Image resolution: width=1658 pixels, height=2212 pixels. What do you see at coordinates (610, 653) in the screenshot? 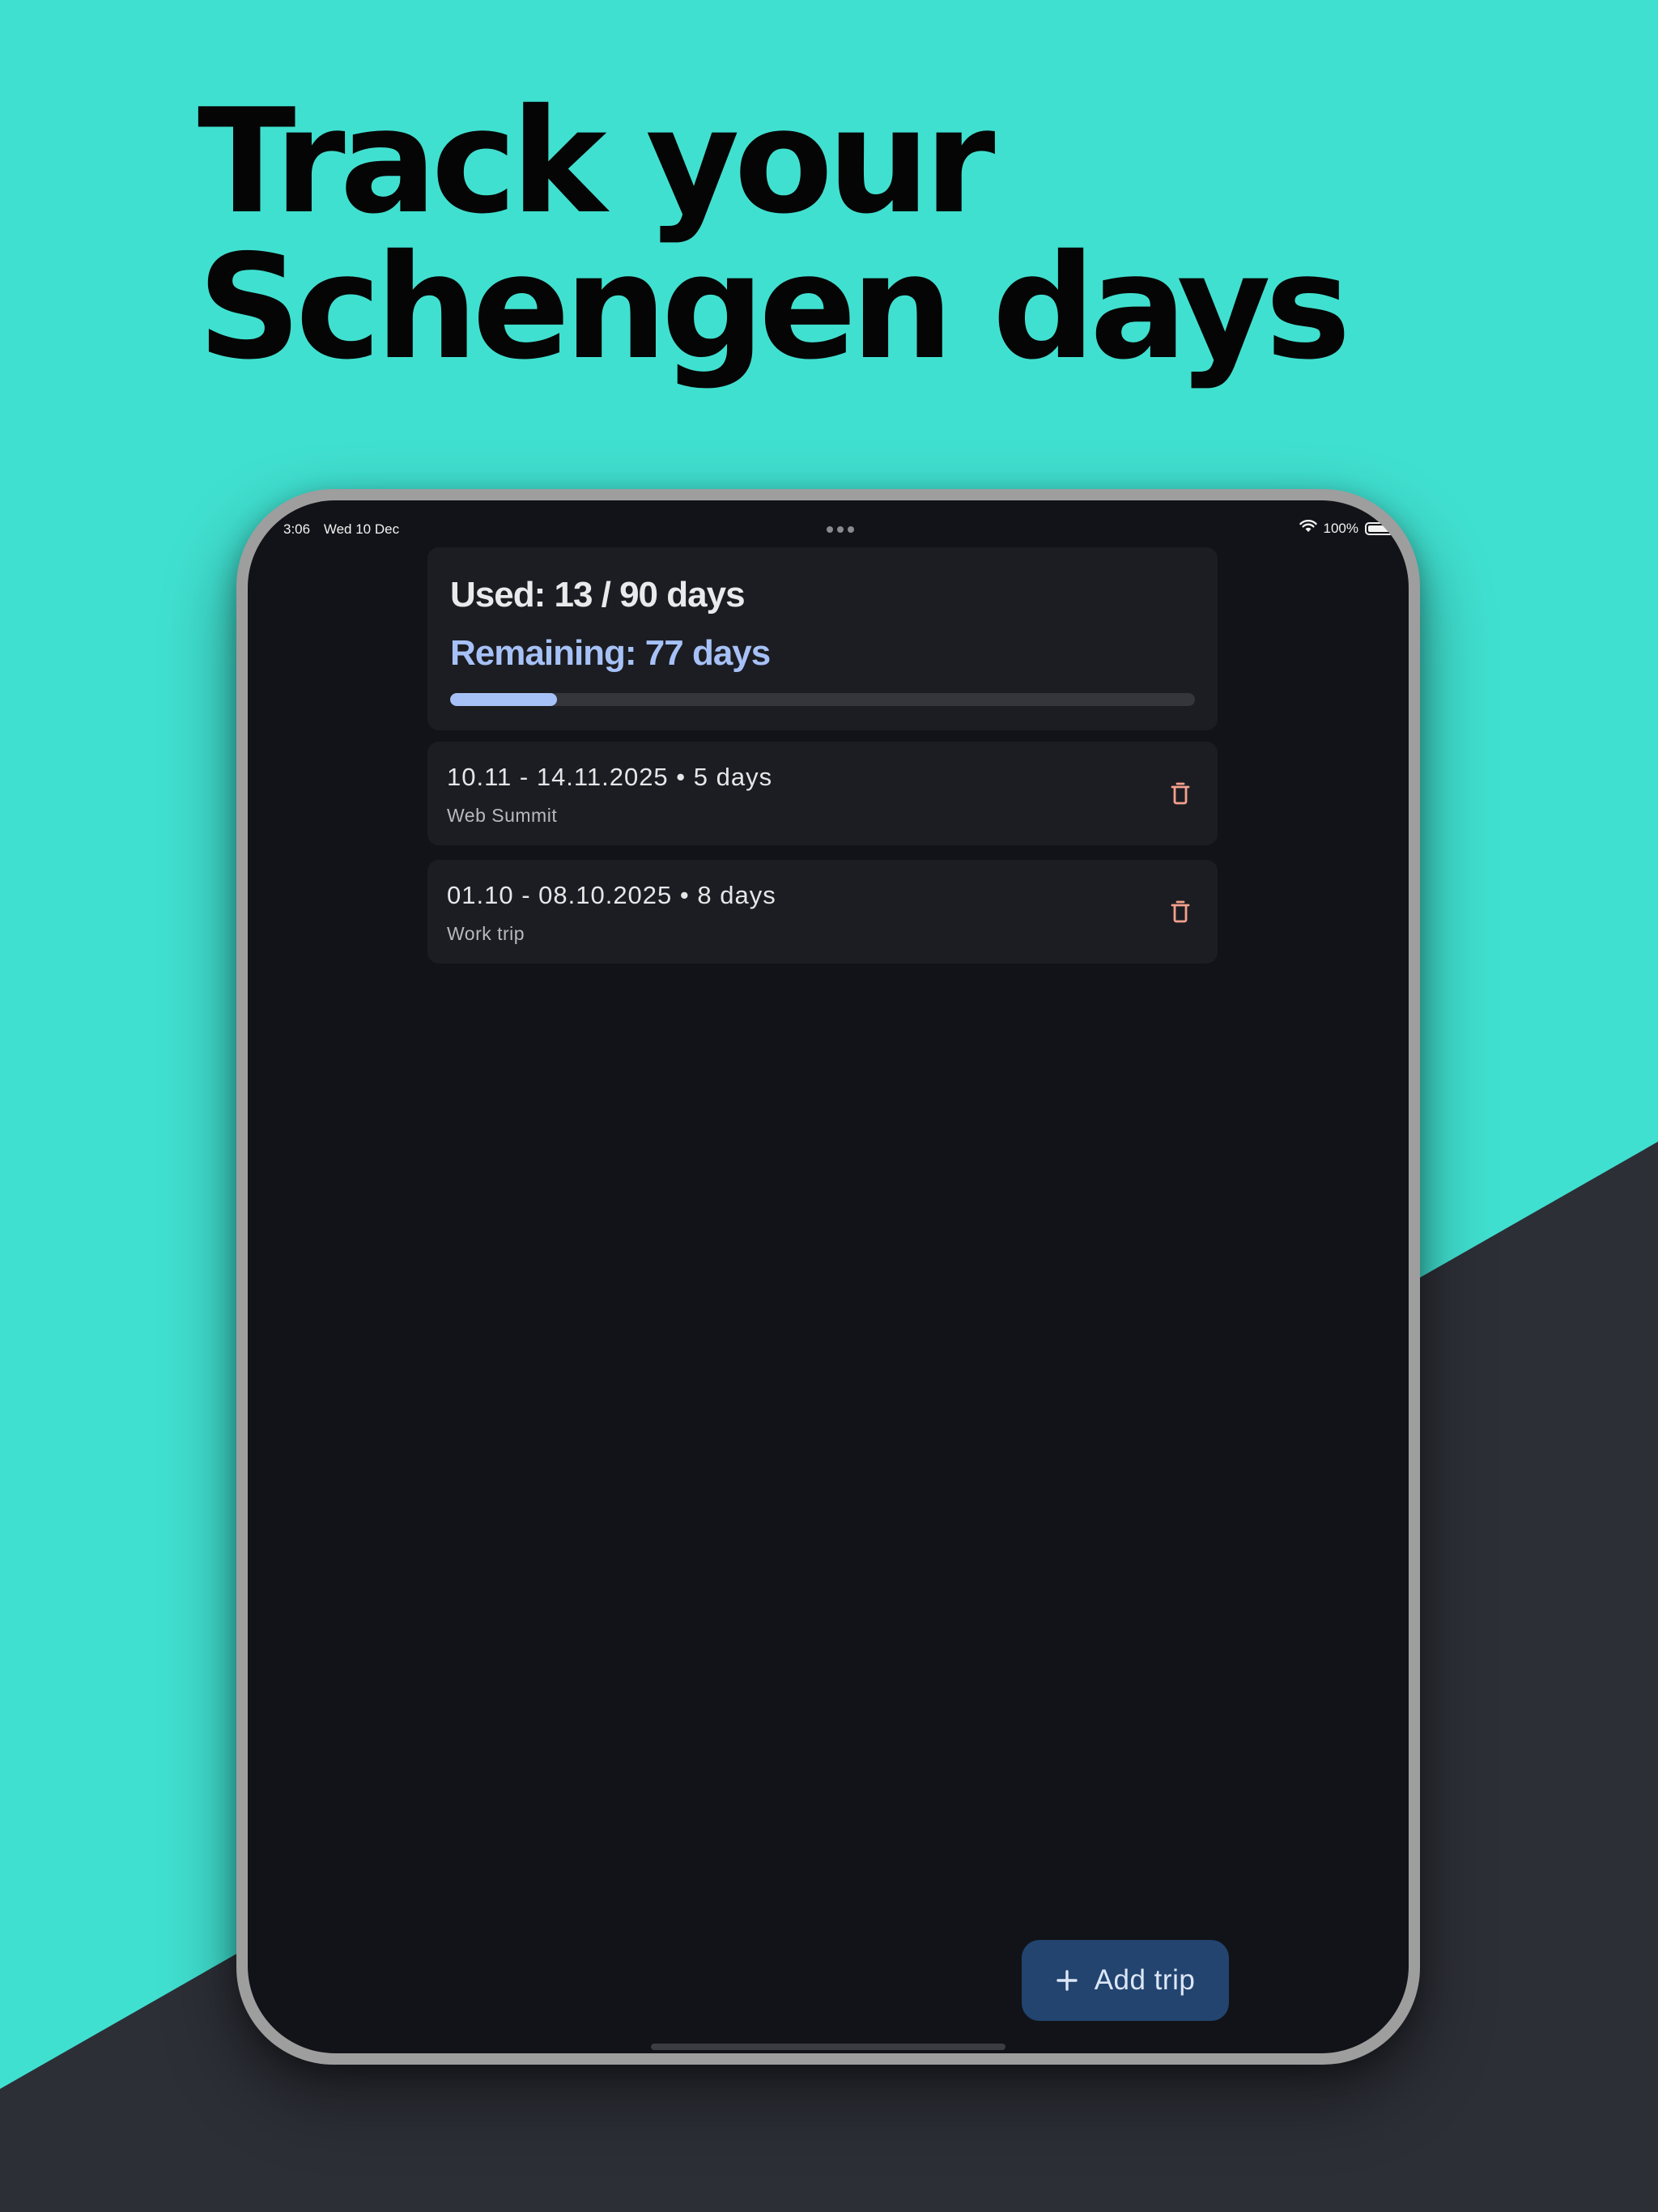
I see `remaining-days-label: Remaining: 77 days` at bounding box center [610, 653].